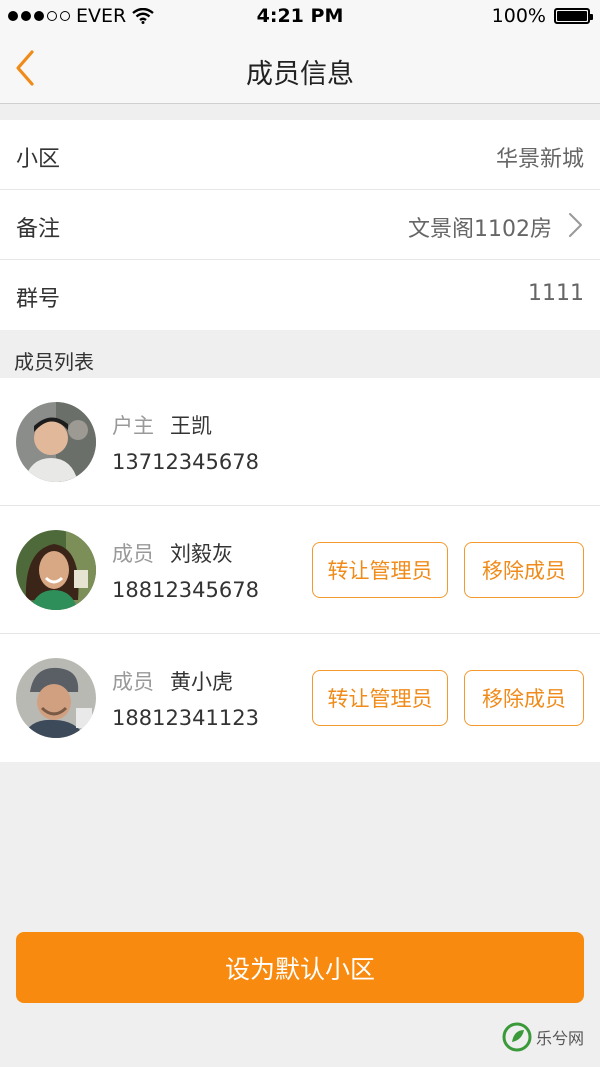 The image size is (600, 1067). What do you see at coordinates (201, 554) in the screenshot?
I see `member-name: 刘毅灰` at bounding box center [201, 554].